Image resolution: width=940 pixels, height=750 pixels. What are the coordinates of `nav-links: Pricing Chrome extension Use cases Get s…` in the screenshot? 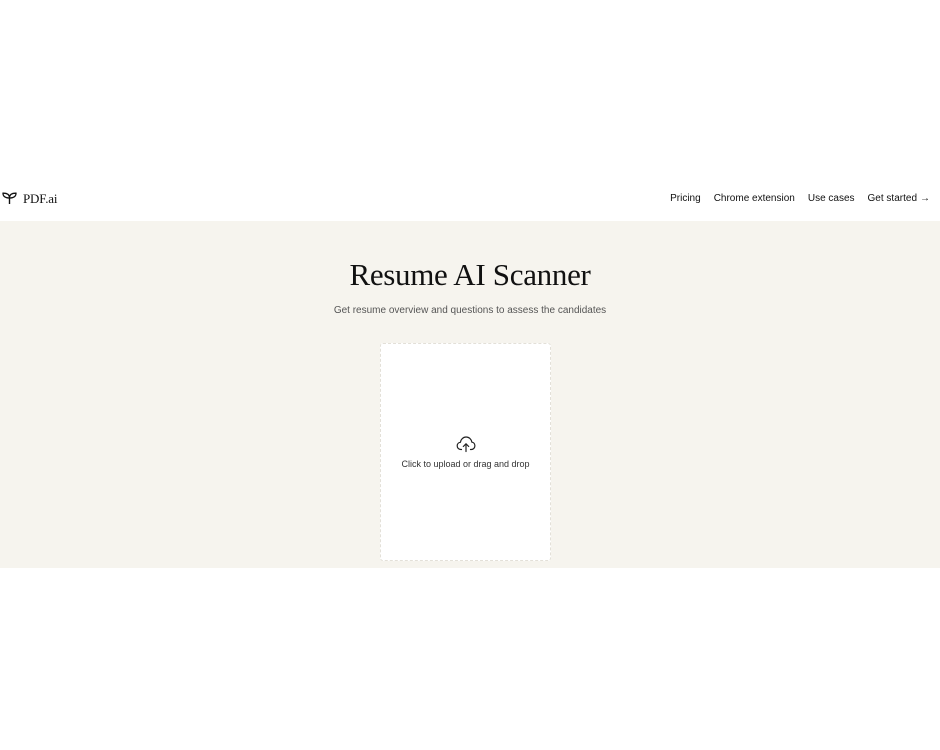 It's located at (800, 198).